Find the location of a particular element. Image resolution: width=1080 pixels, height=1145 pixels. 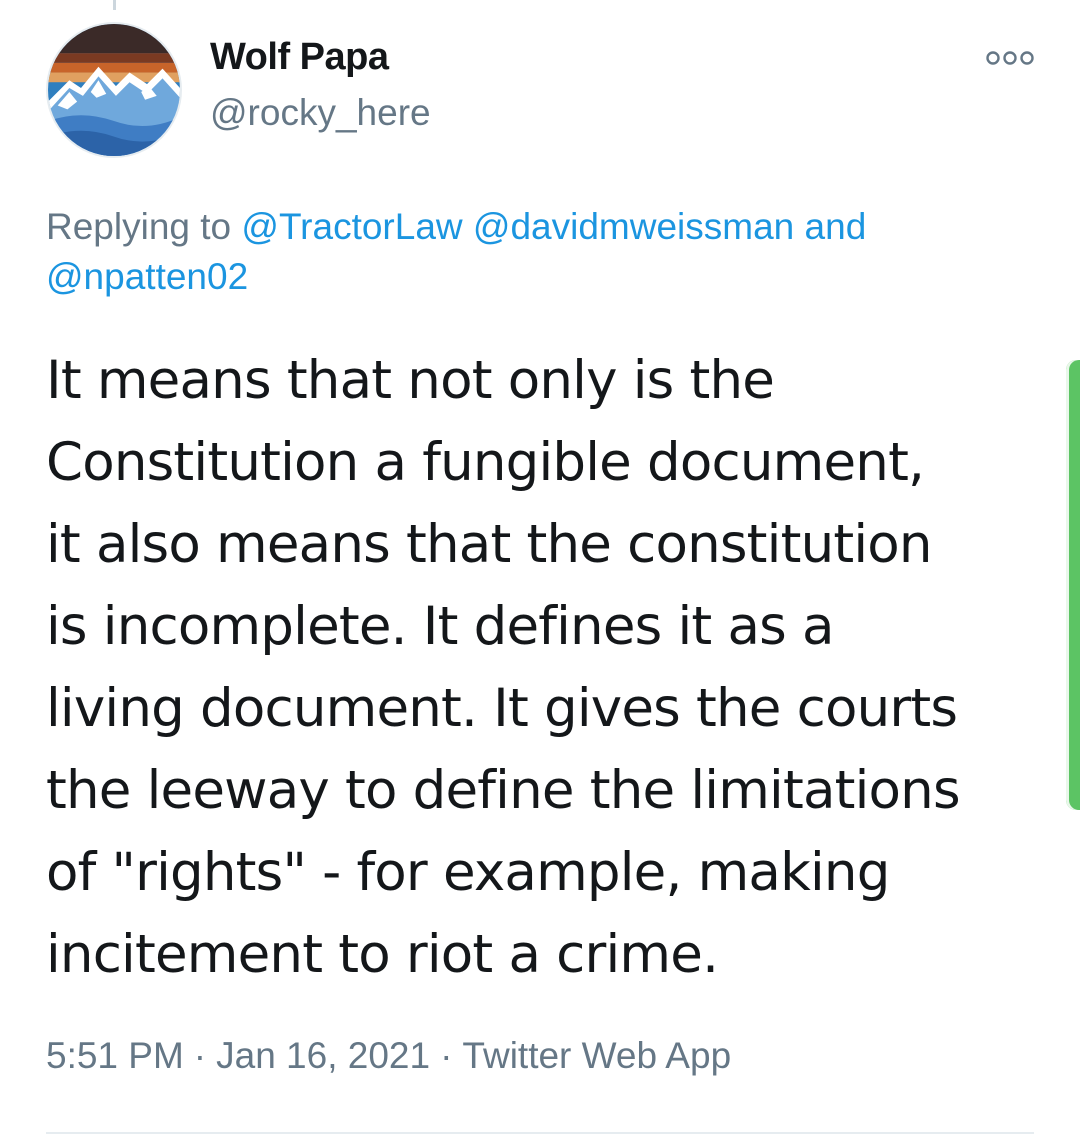

avatar is located at coordinates (114, 90).